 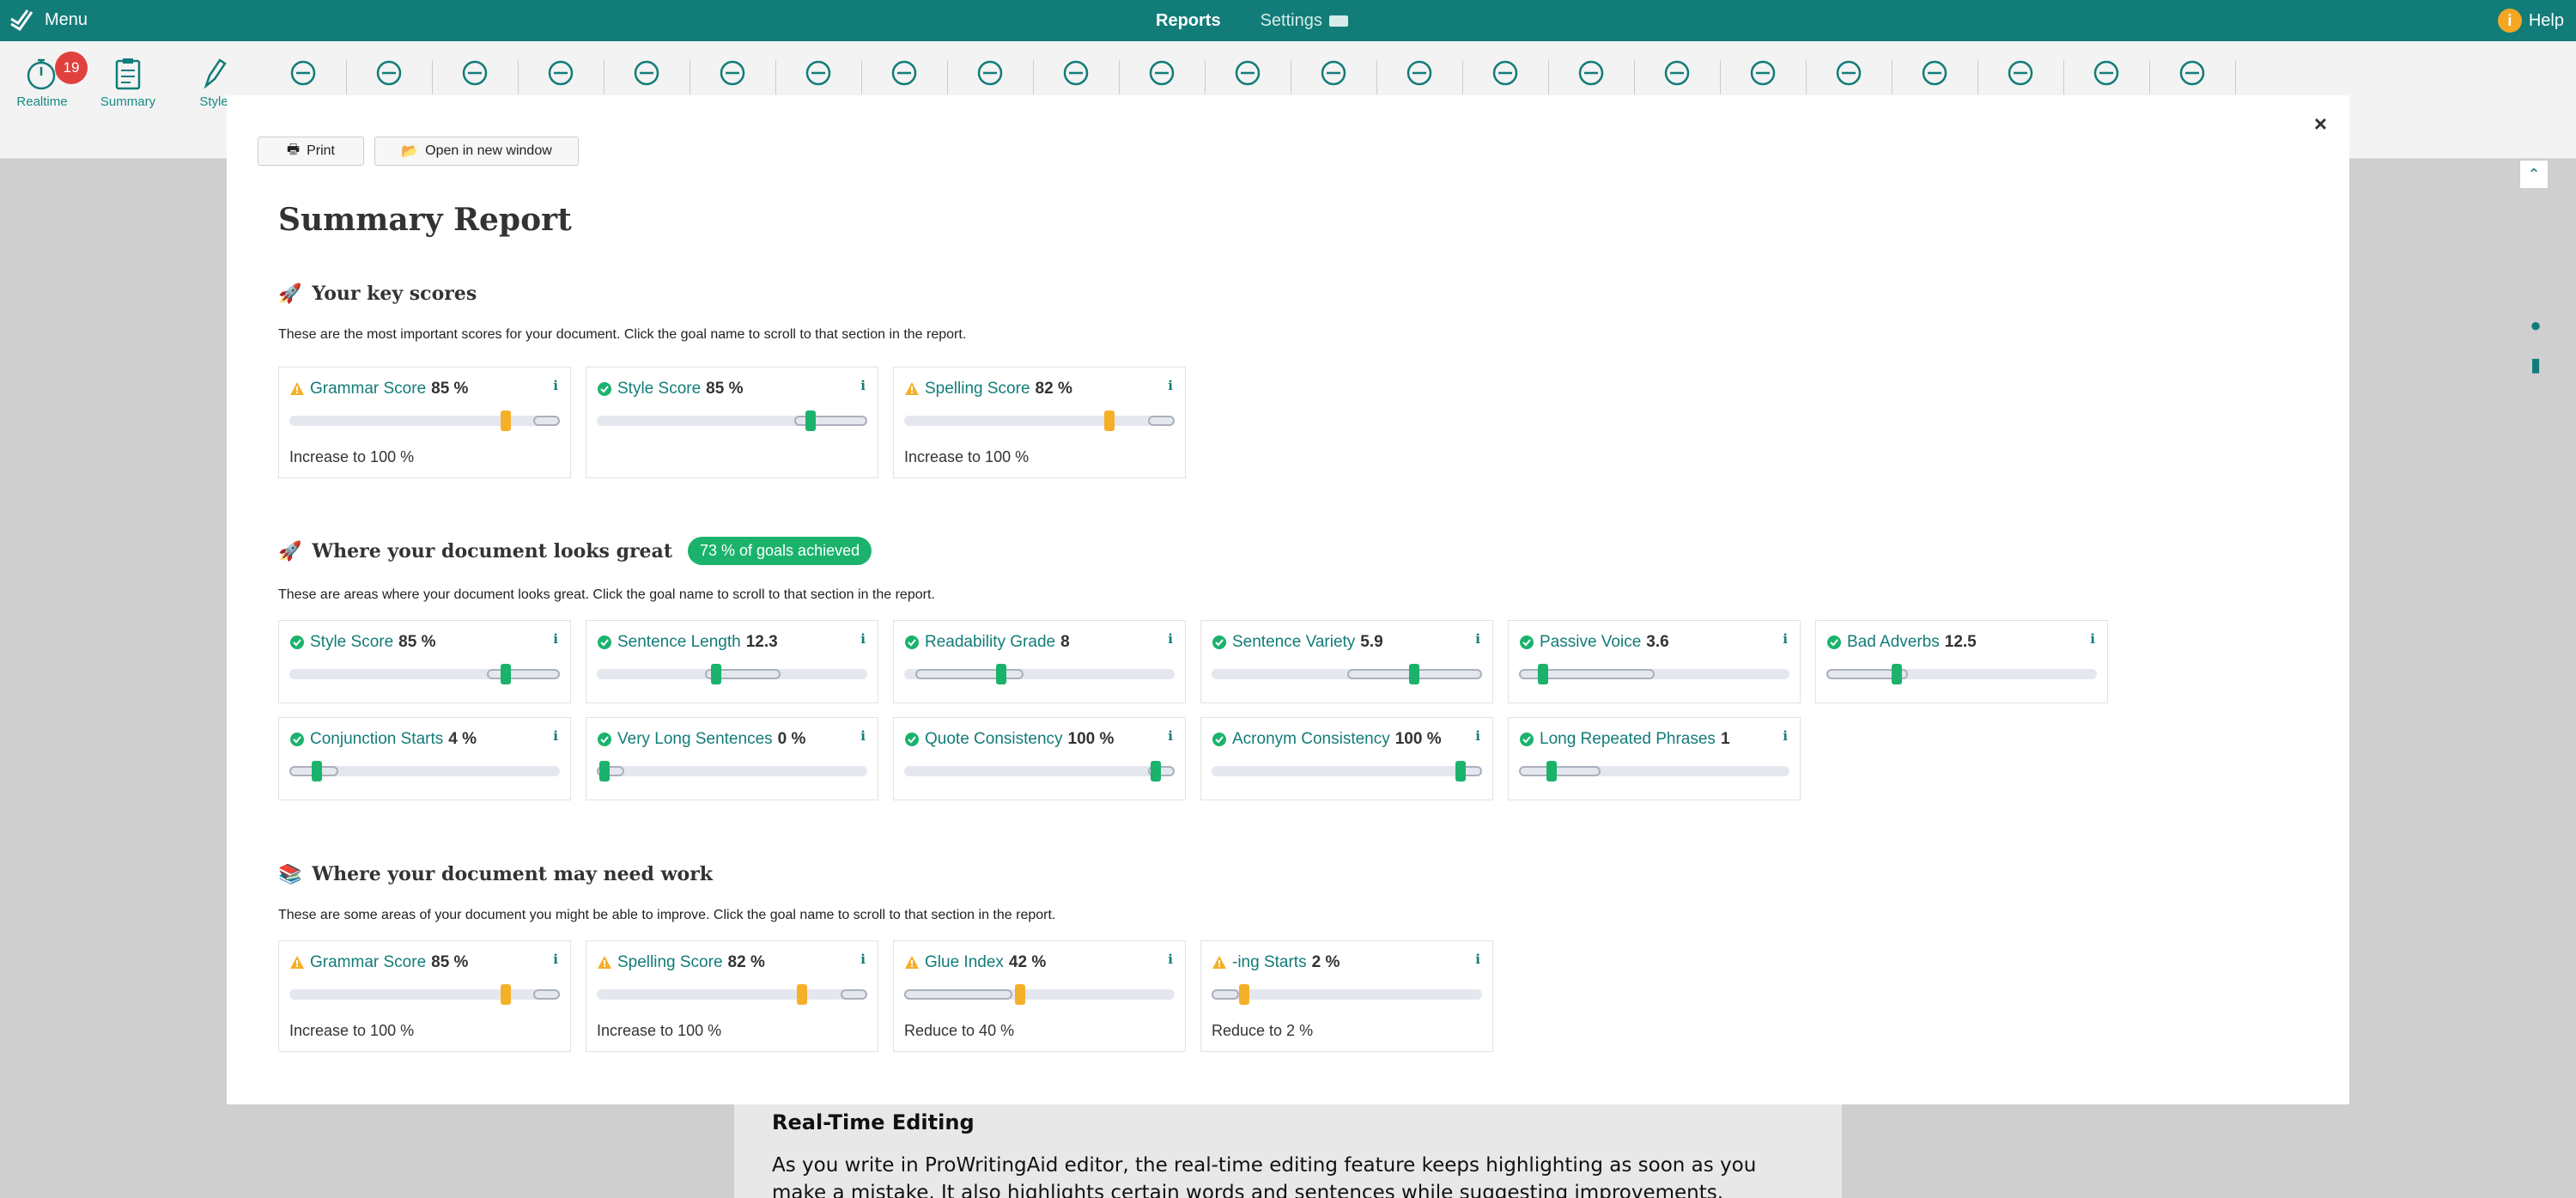 I want to click on brb-icon, so click(x=1763, y=73).